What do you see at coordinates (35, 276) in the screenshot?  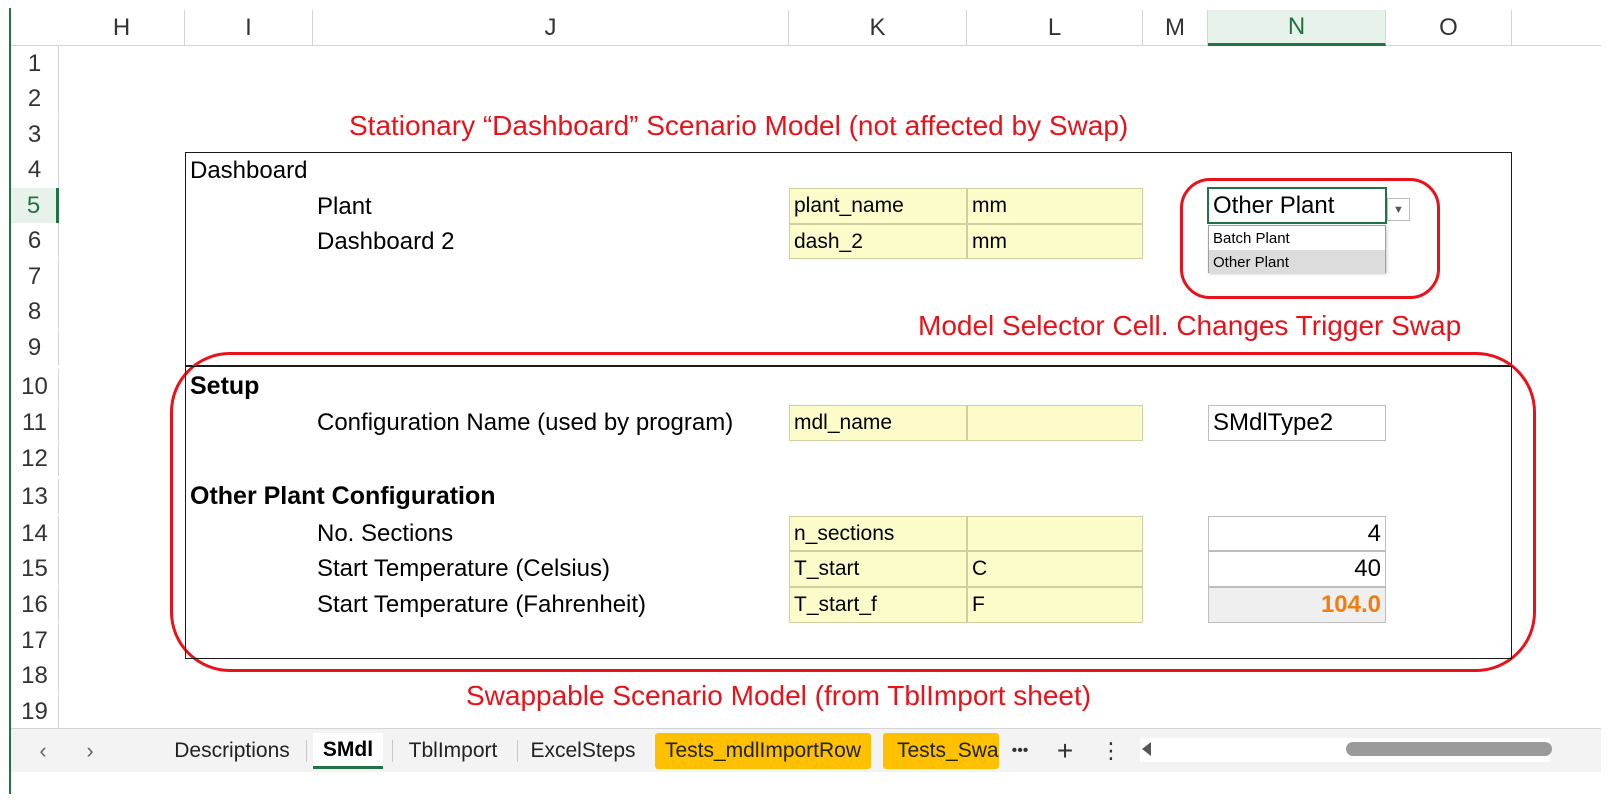 I see `row-header-7: 7` at bounding box center [35, 276].